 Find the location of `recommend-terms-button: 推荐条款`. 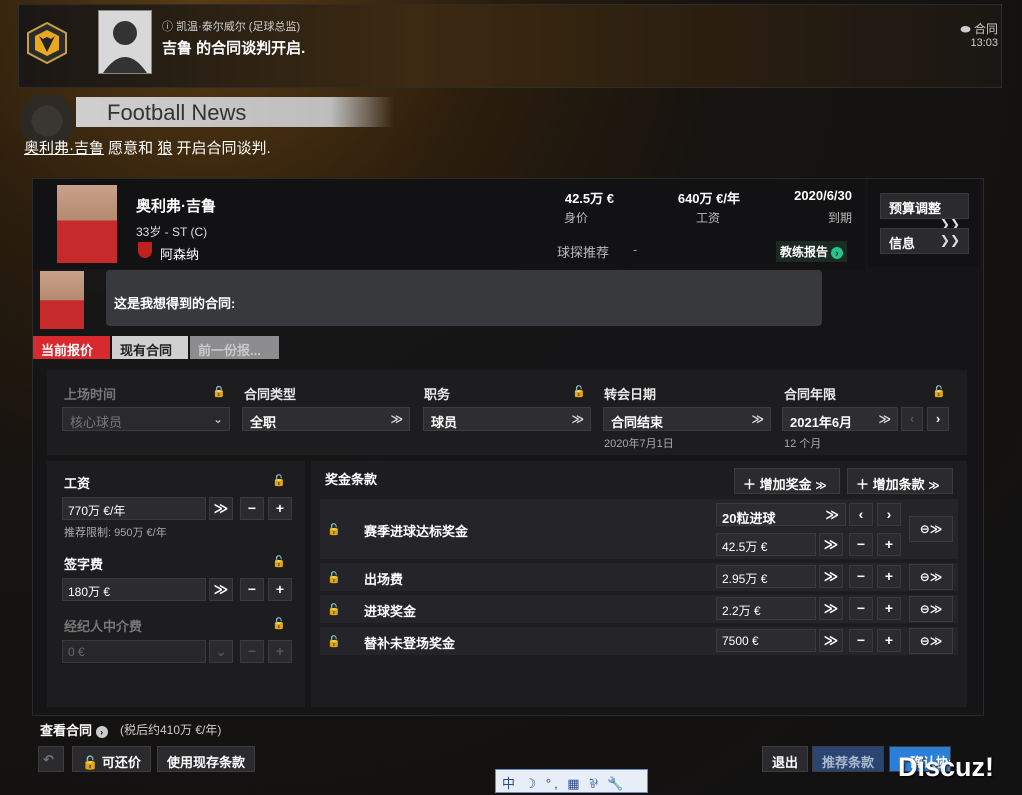

recommend-terms-button: 推荐条款 is located at coordinates (848, 759).